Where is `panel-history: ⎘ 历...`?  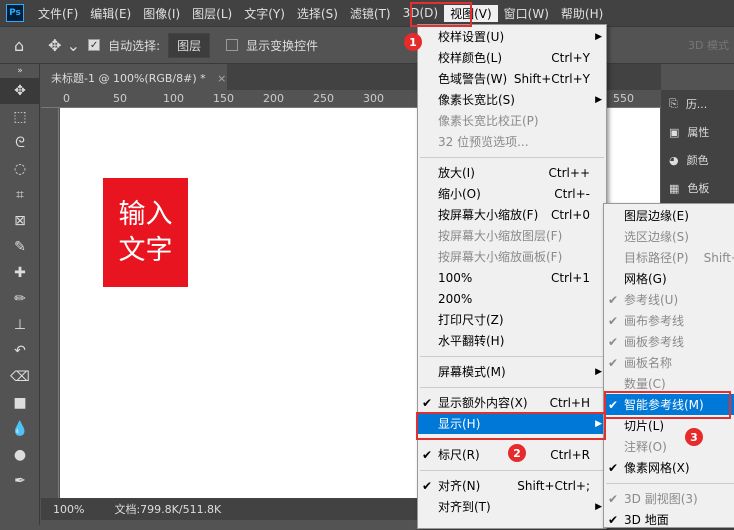
panel-history: ⎘ 历... is located at coordinates (697, 104).